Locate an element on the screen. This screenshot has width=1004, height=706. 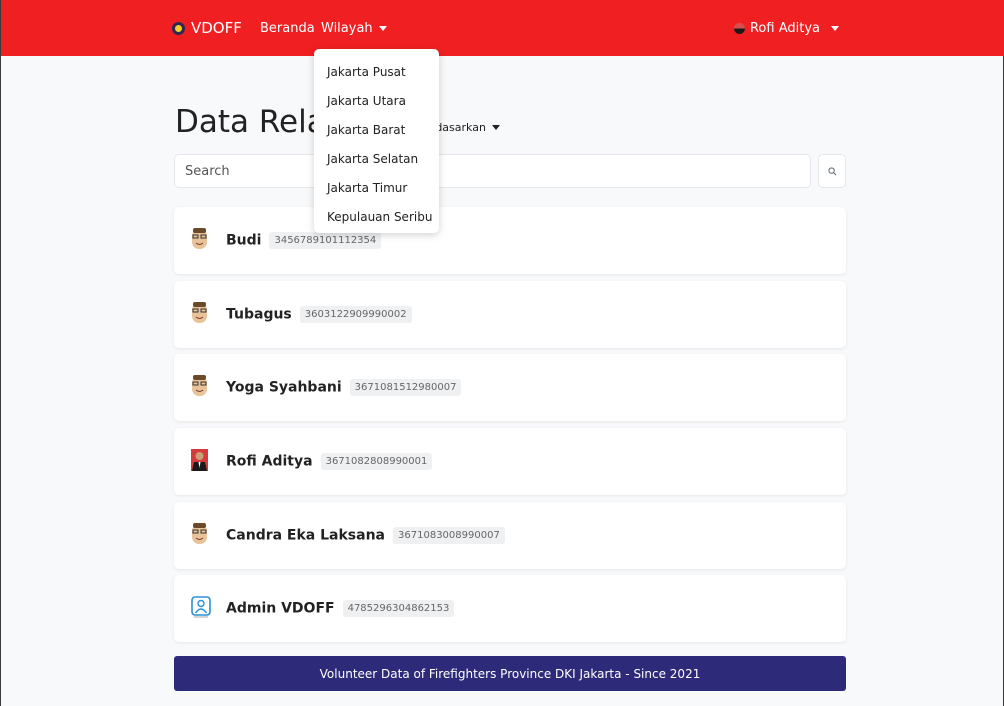
nik-badge: 3456789101112354 is located at coordinates (325, 240).